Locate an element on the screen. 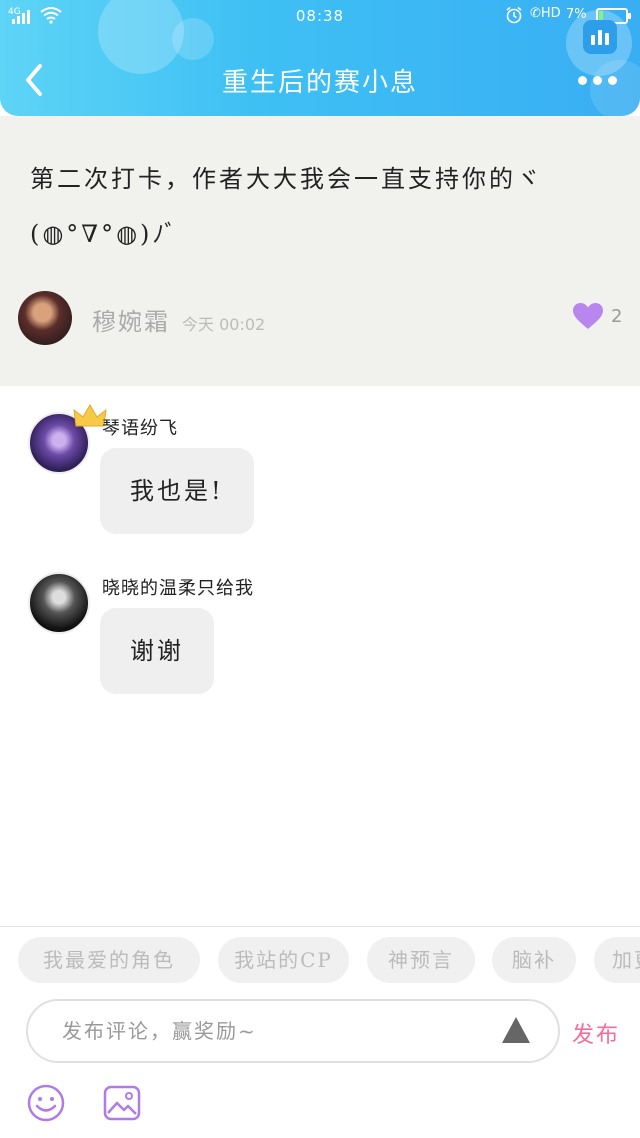 The image size is (640, 1138). hd-label: HD is located at coordinates (550, 13).